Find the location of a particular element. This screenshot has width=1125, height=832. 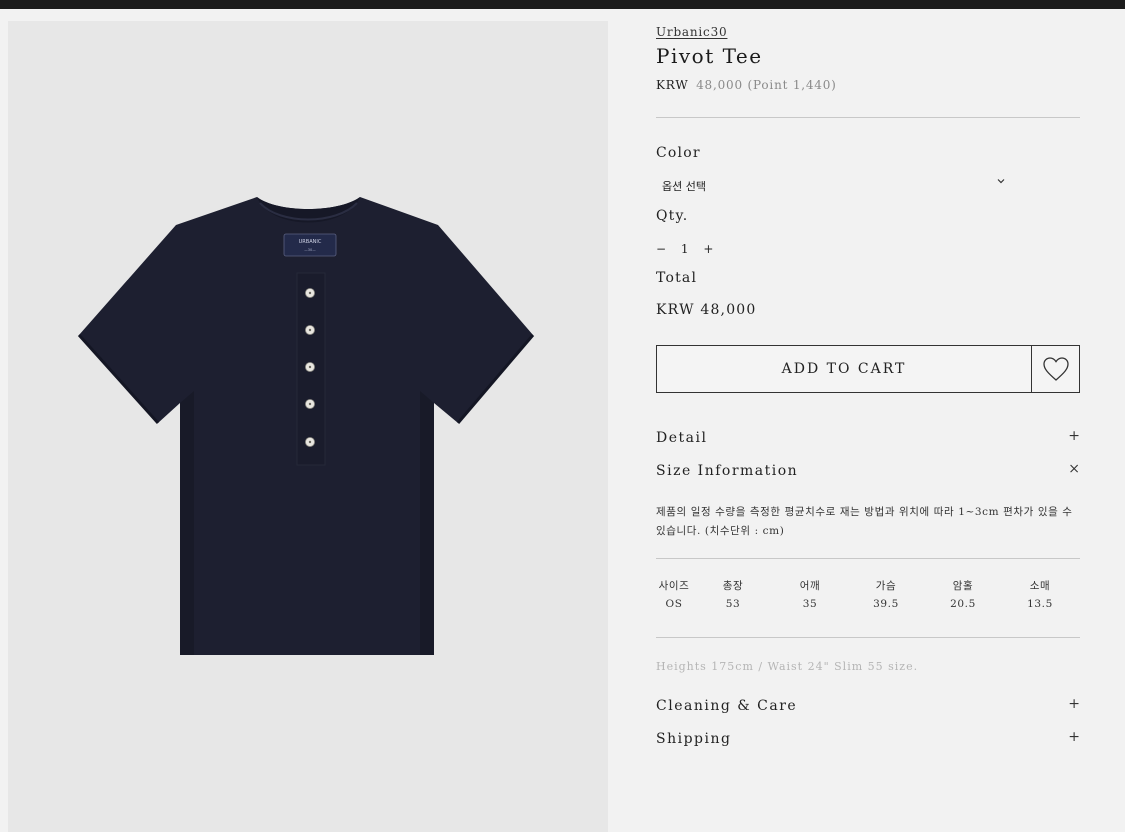

heart-icon is located at coordinates (1055, 369).